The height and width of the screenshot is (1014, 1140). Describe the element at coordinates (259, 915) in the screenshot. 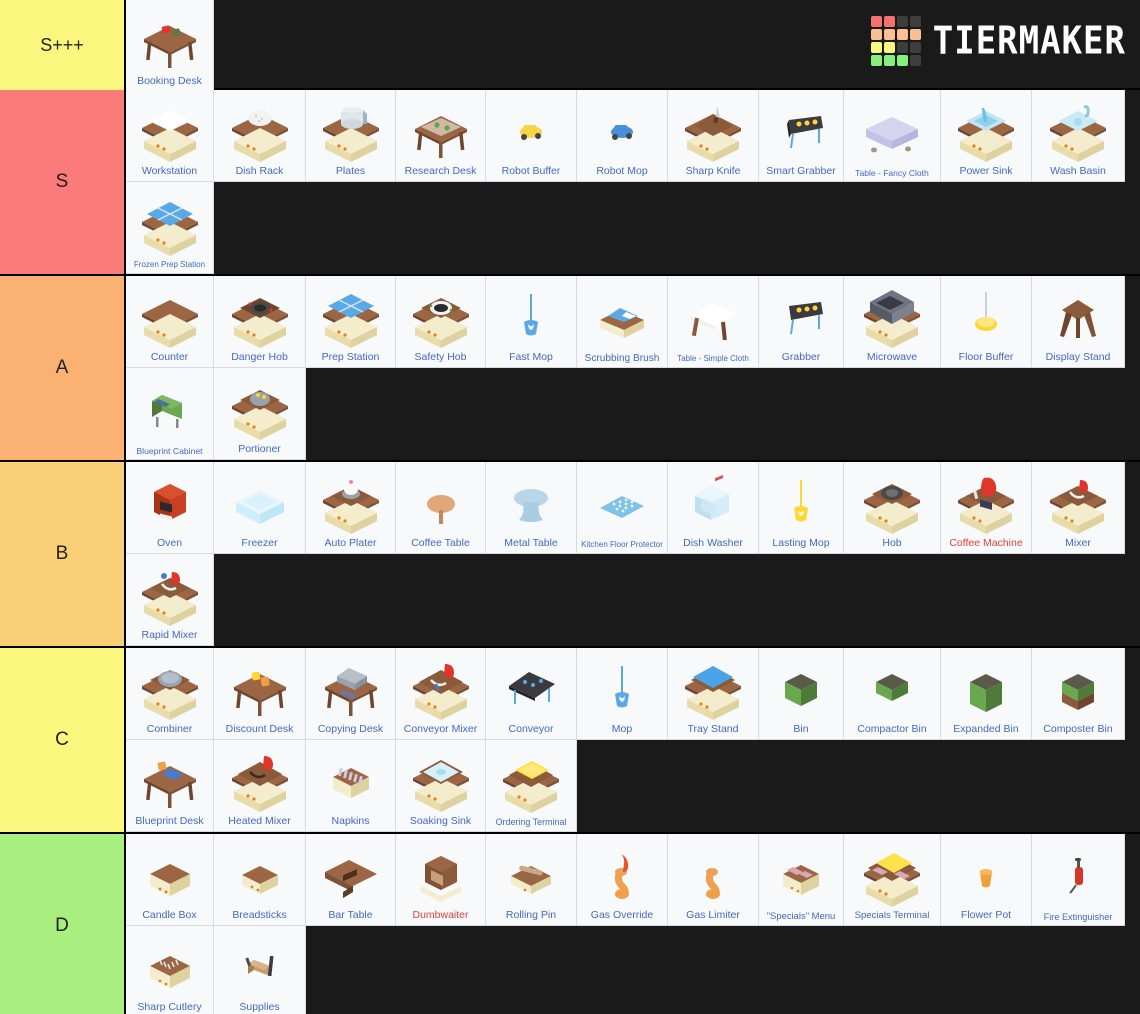

I see `tier-item-label: Breadsticks` at that location.